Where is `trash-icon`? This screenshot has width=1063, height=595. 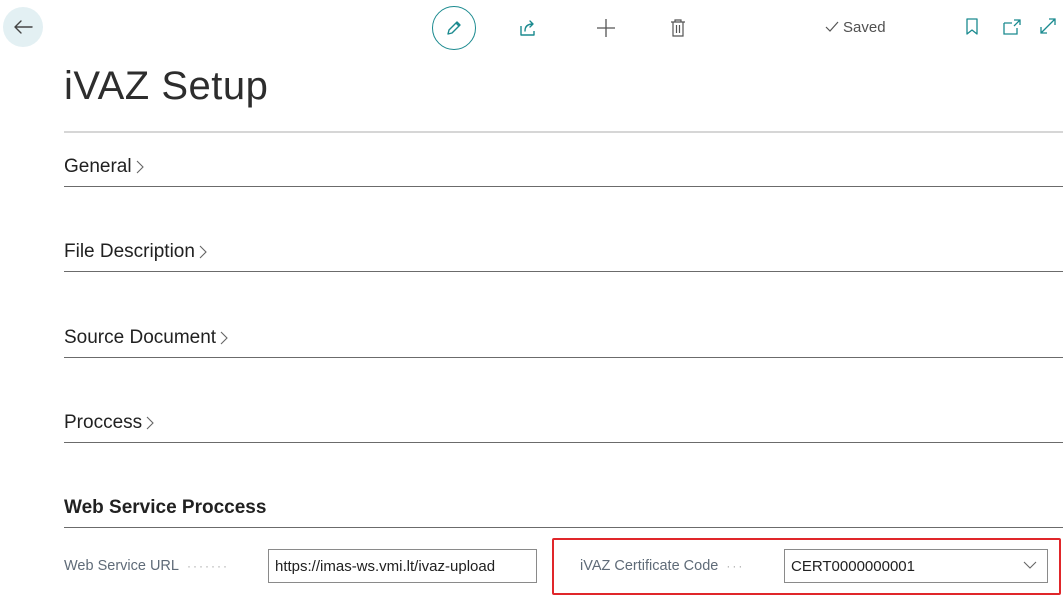 trash-icon is located at coordinates (678, 28).